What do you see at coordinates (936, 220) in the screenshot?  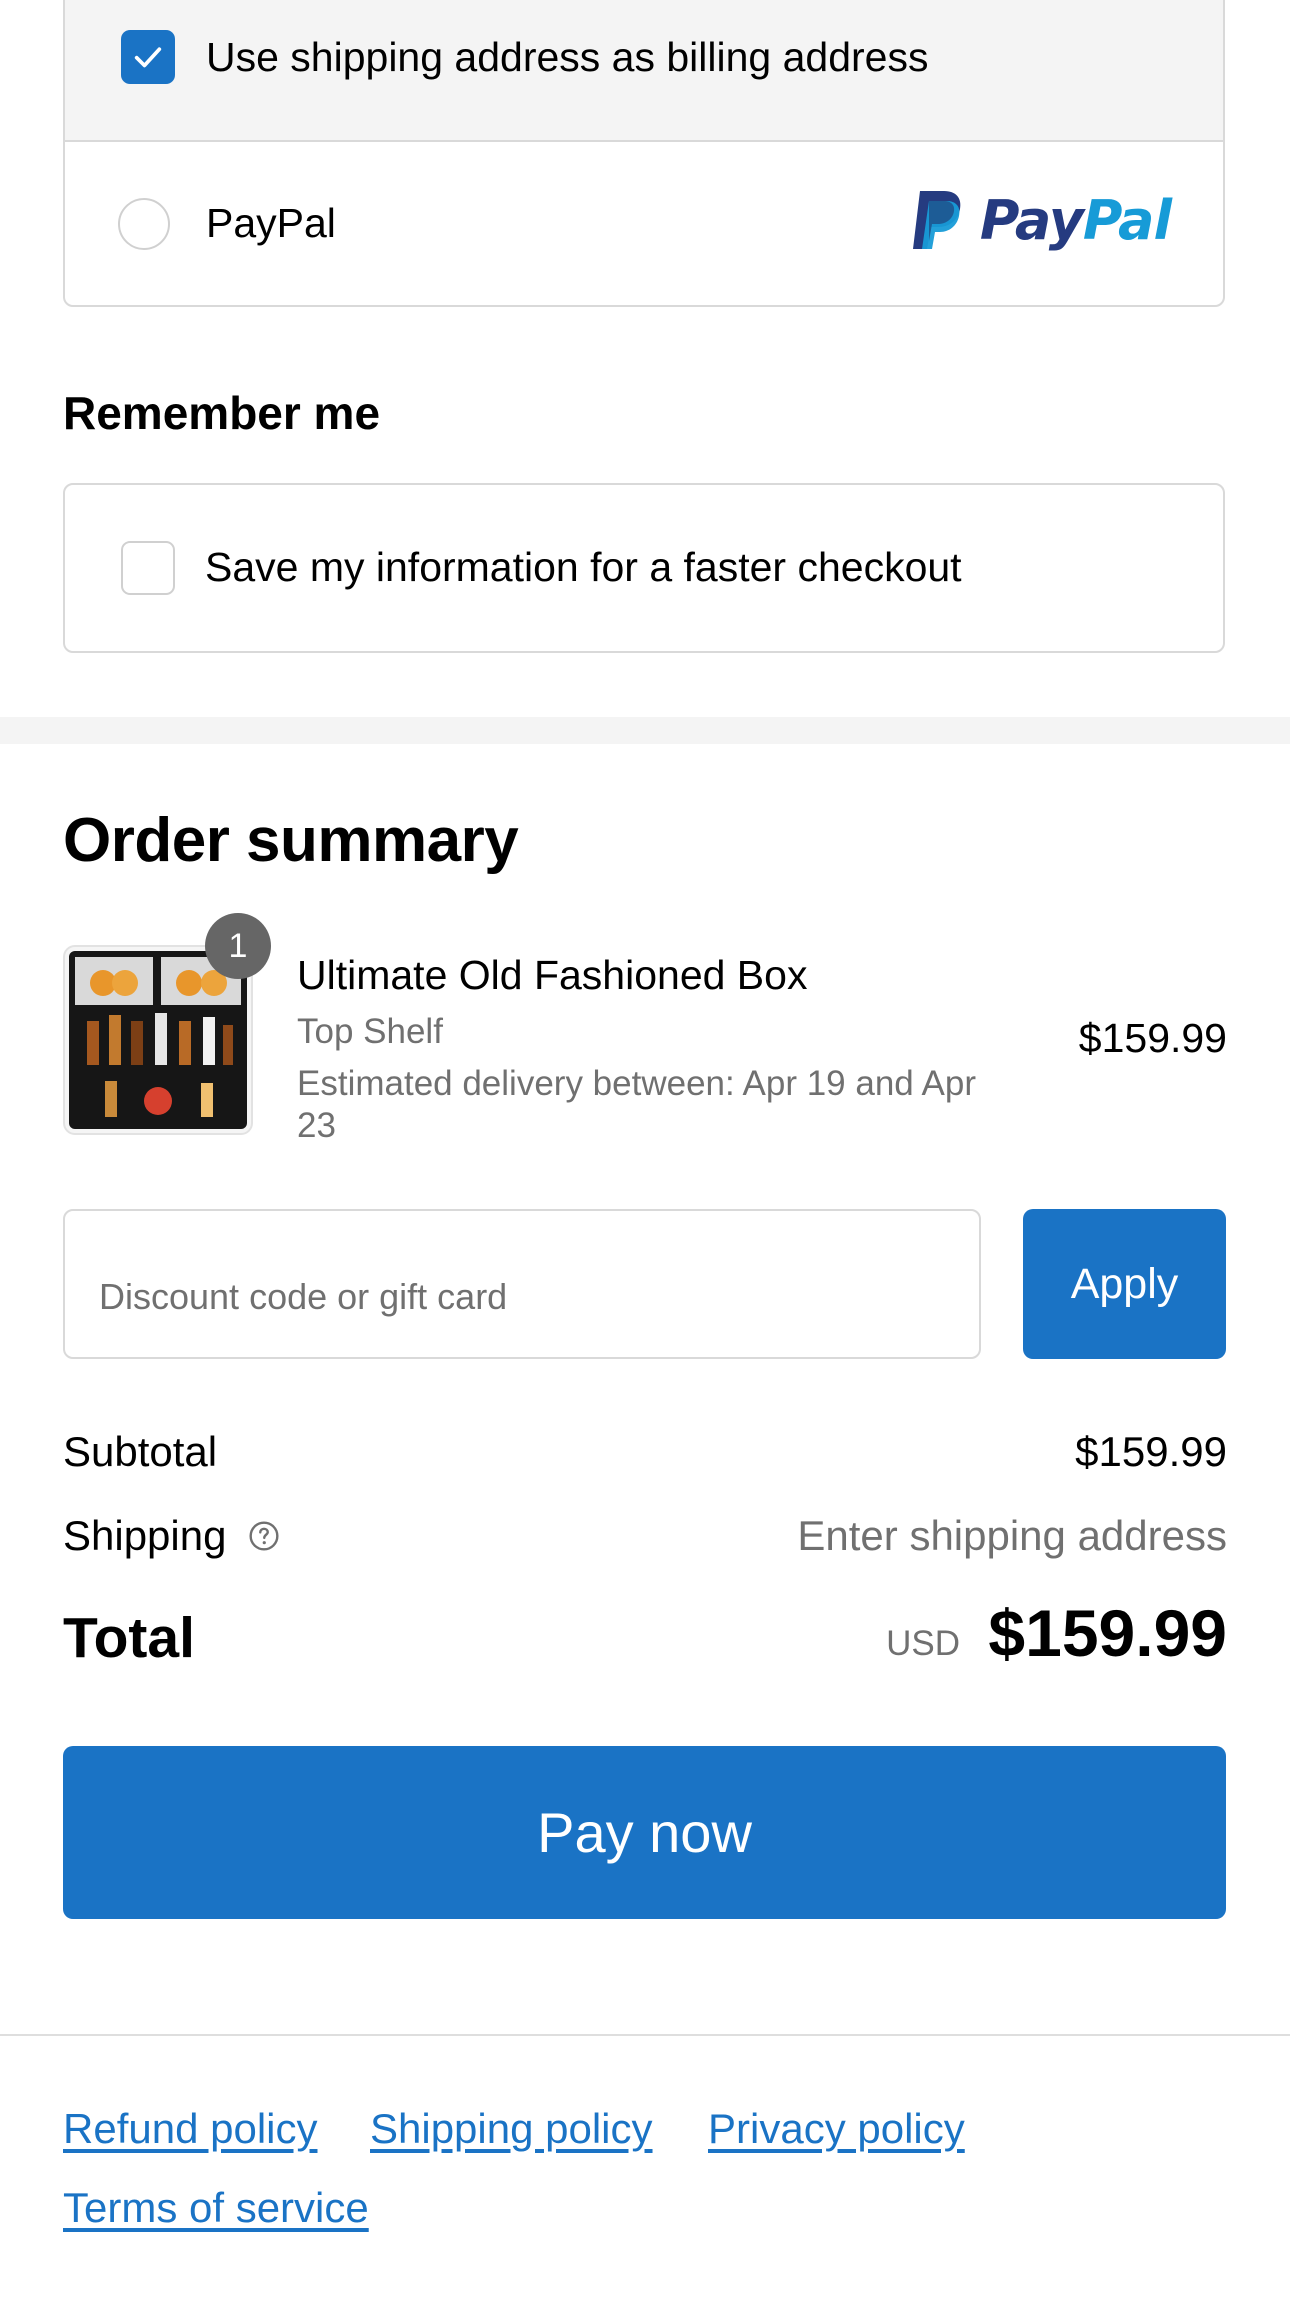 I see `paypal-p-icon` at bounding box center [936, 220].